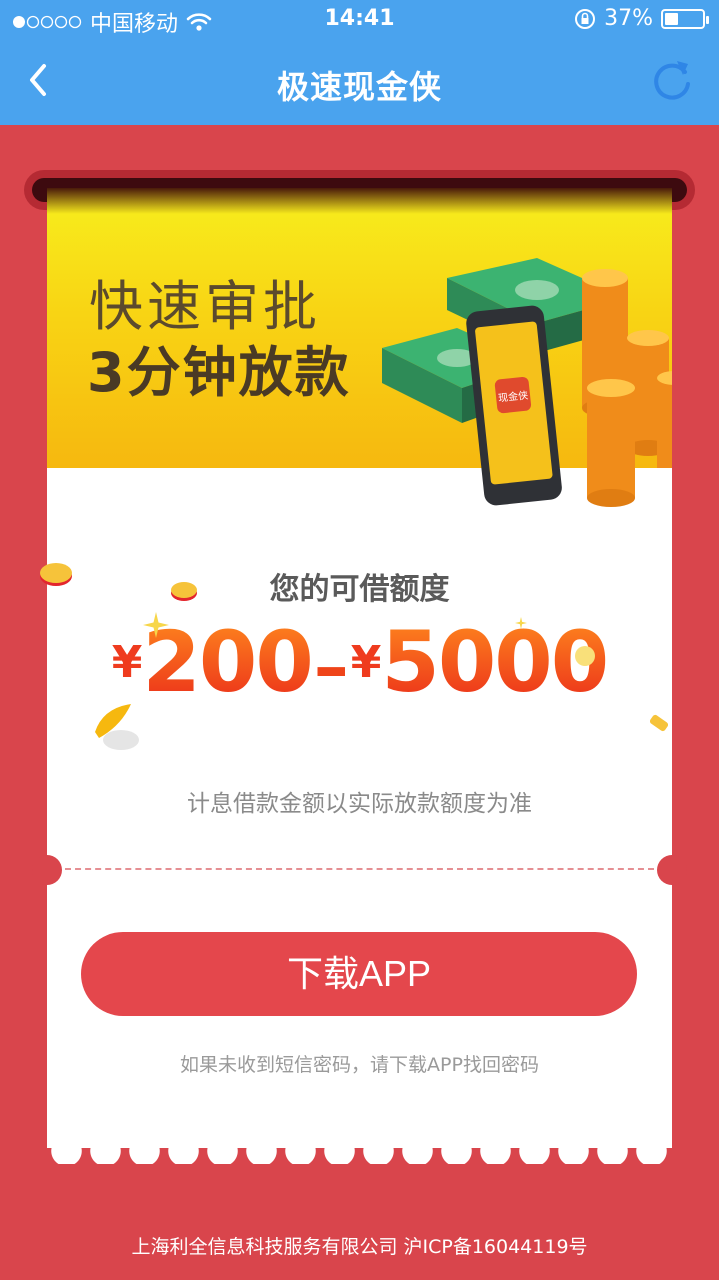  I want to click on coin-stacks, so click(627, 388).